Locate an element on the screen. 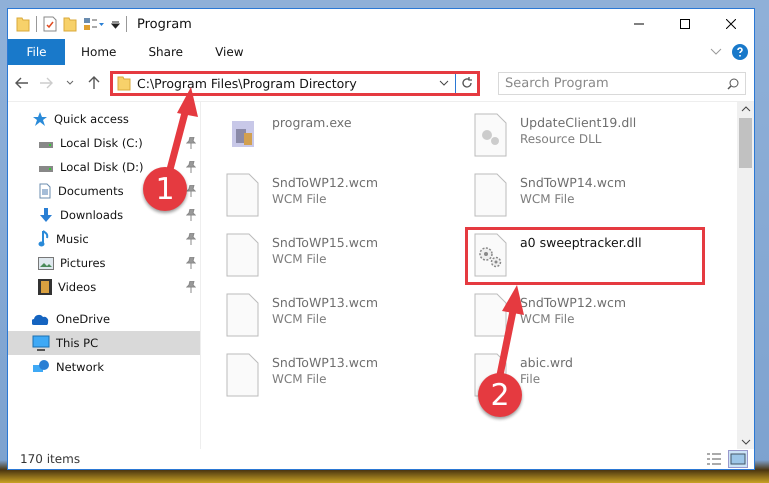 The image size is (769, 483). nav-item: Videos is located at coordinates (52, 287).